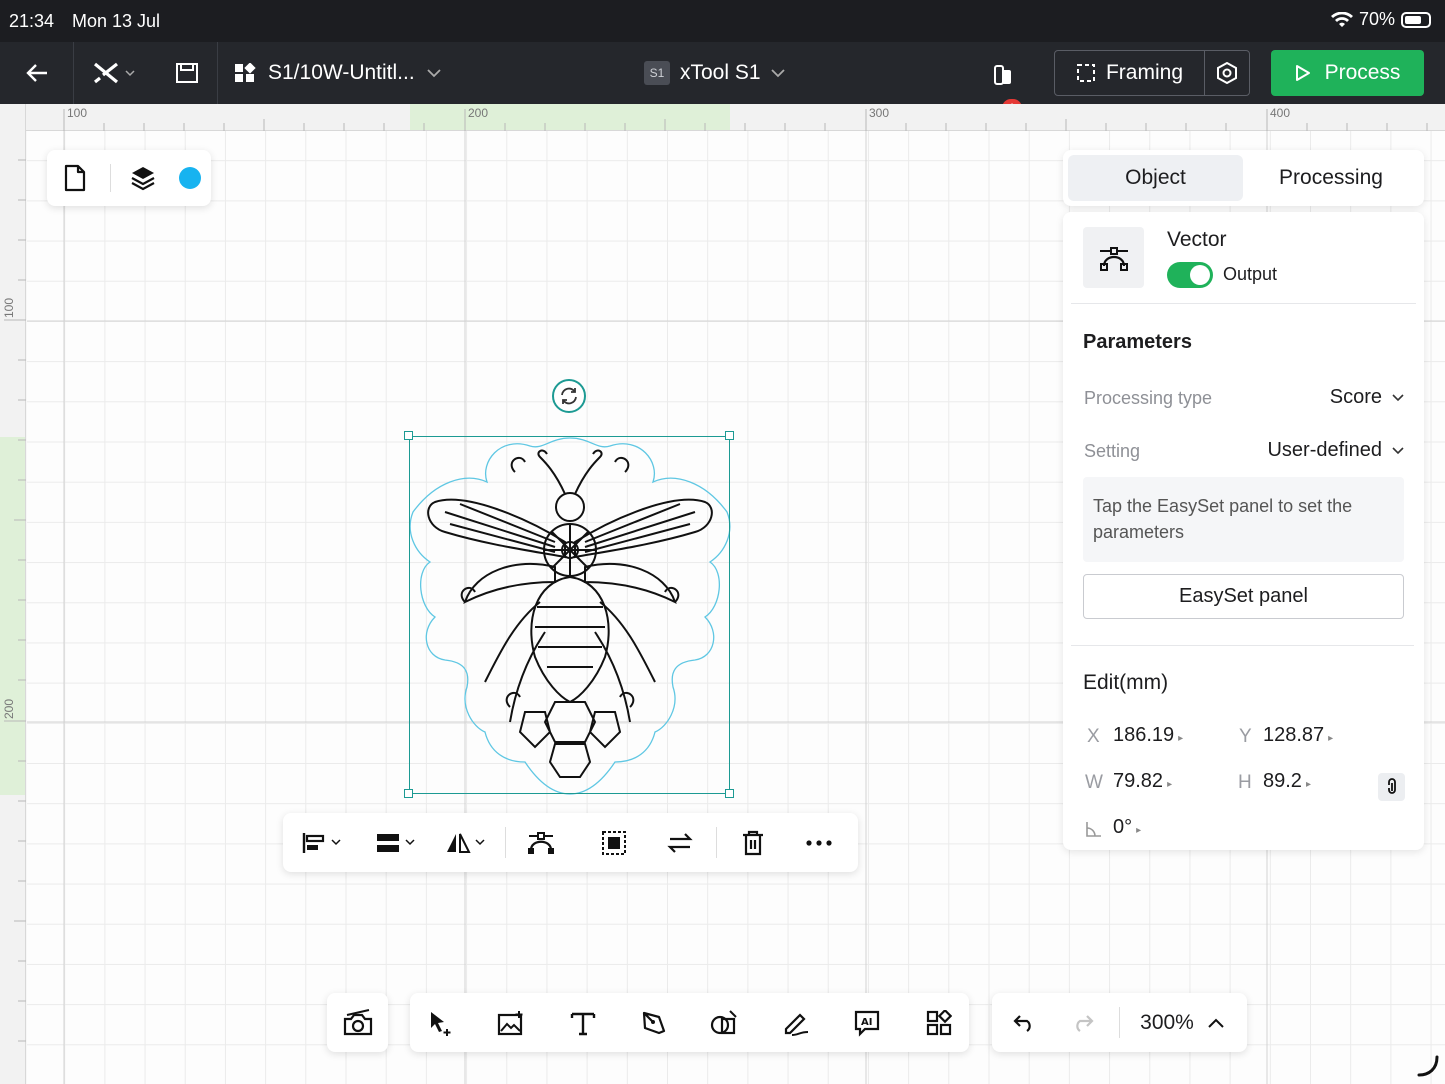 Image resolution: width=1445 pixels, height=1084 pixels. I want to click on zoom-value: 300%, so click(1167, 1022).